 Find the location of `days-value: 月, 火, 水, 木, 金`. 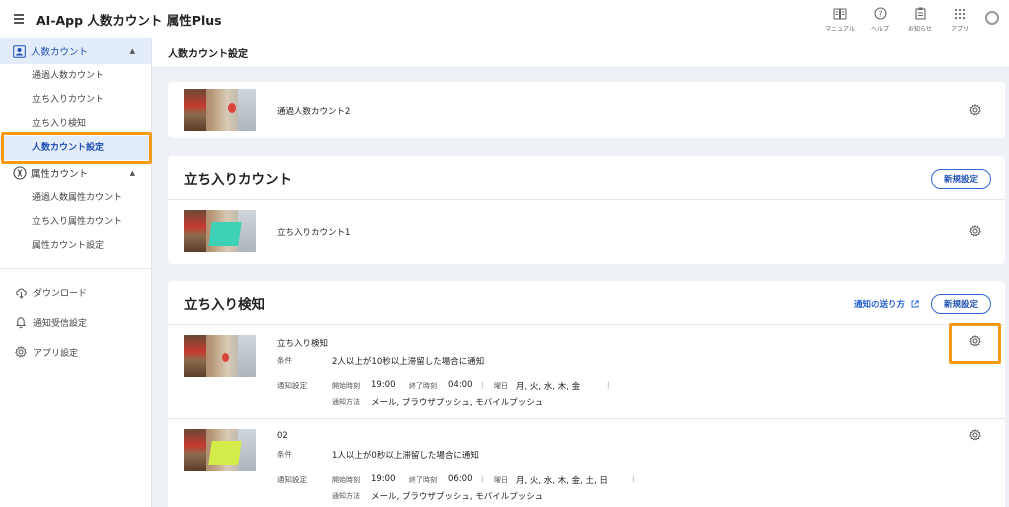

days-value: 月, 火, 水, 木, 金 is located at coordinates (548, 387).